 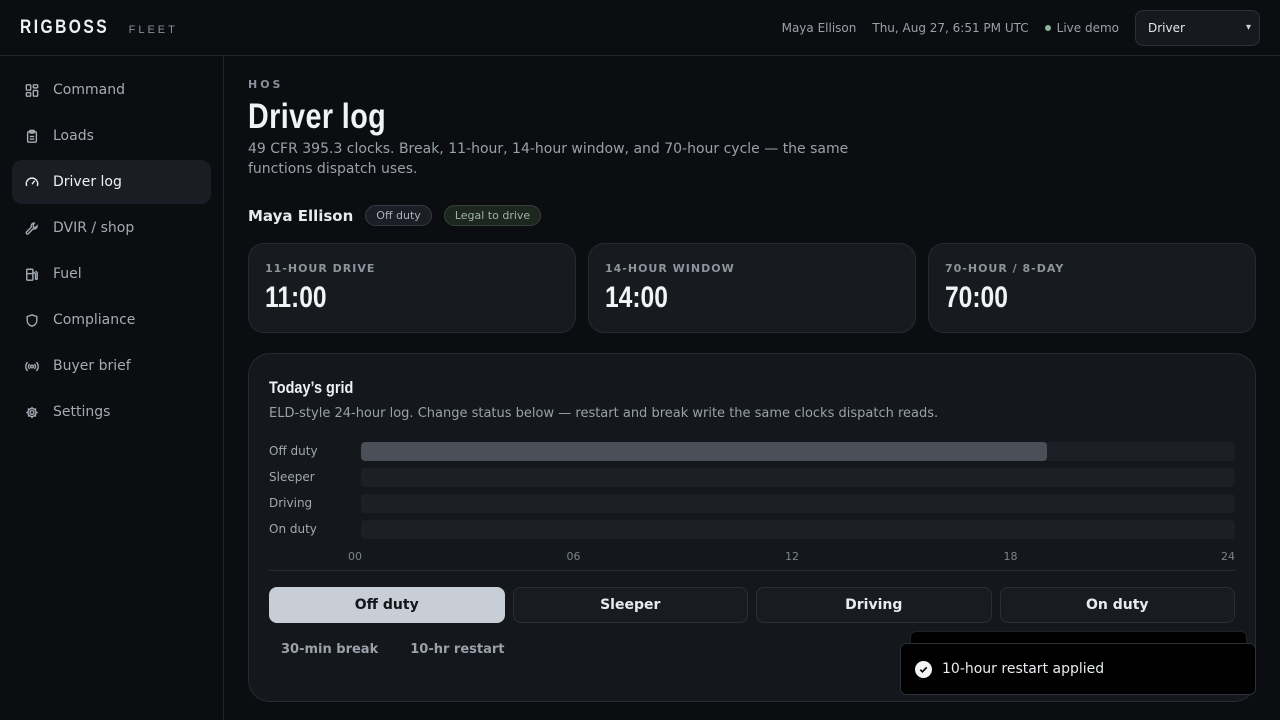 What do you see at coordinates (1117, 605) in the screenshot?
I see `status-button-on-duty: On duty` at bounding box center [1117, 605].